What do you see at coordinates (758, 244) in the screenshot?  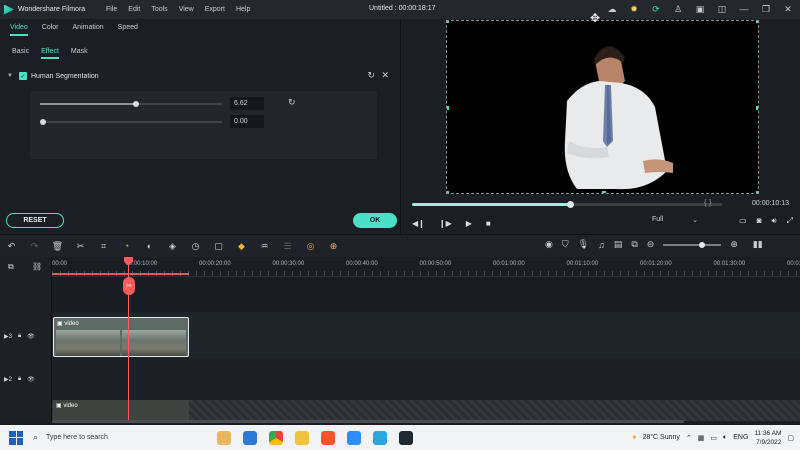 I see `panel-toggle-icon: ▮▮` at bounding box center [758, 244].